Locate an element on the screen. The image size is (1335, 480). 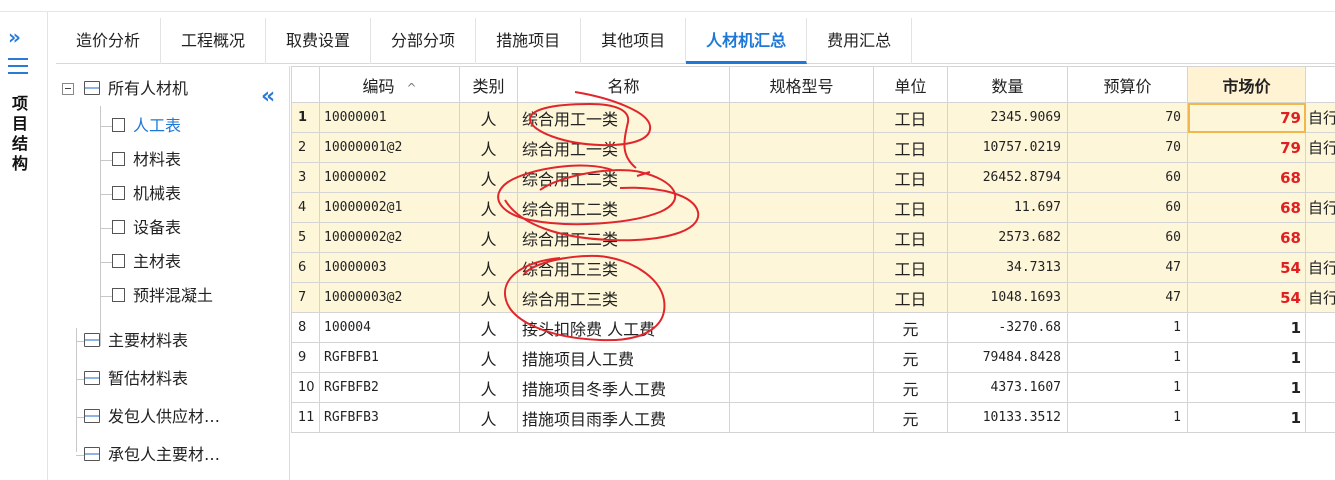
table-row: 10 RGFBFB2 人措施项目冬季人工费元 4373.1607 1 1 is located at coordinates (813, 387).